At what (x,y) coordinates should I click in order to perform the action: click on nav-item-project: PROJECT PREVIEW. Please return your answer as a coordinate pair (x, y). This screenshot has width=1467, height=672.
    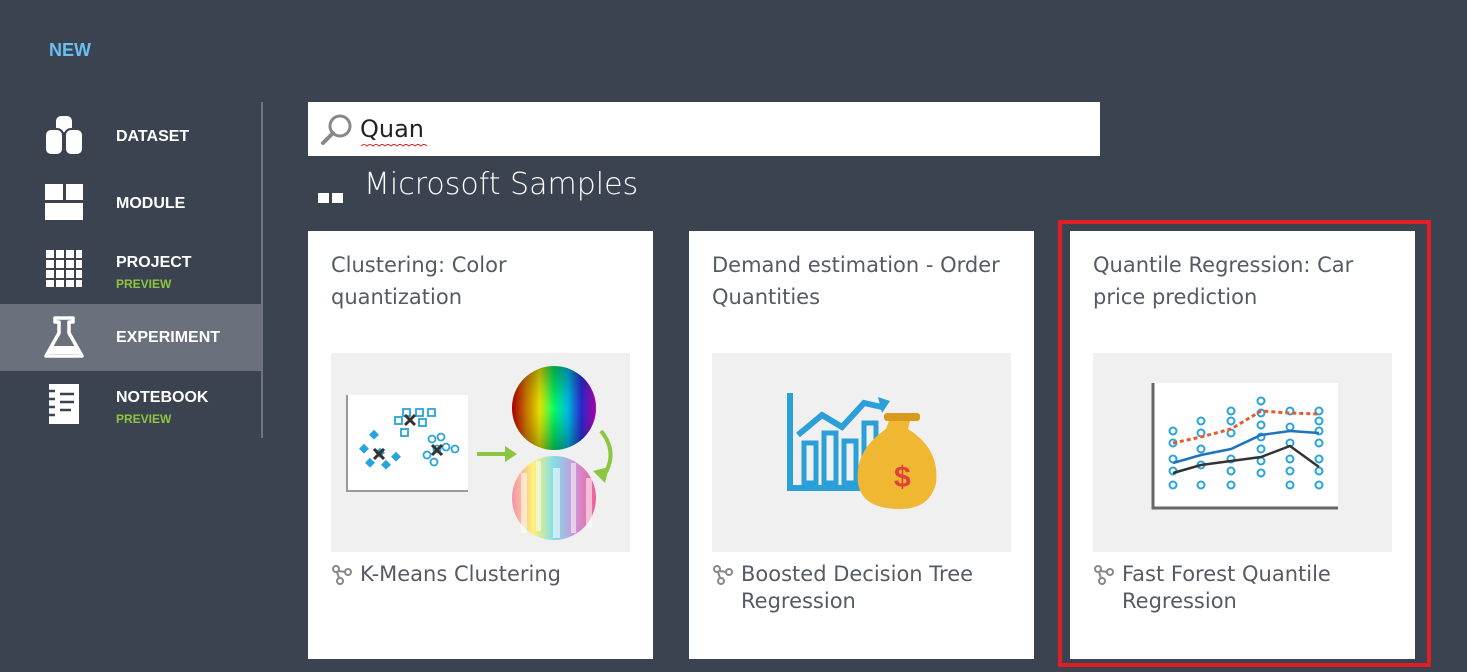
    Looking at the image, I should click on (130, 270).